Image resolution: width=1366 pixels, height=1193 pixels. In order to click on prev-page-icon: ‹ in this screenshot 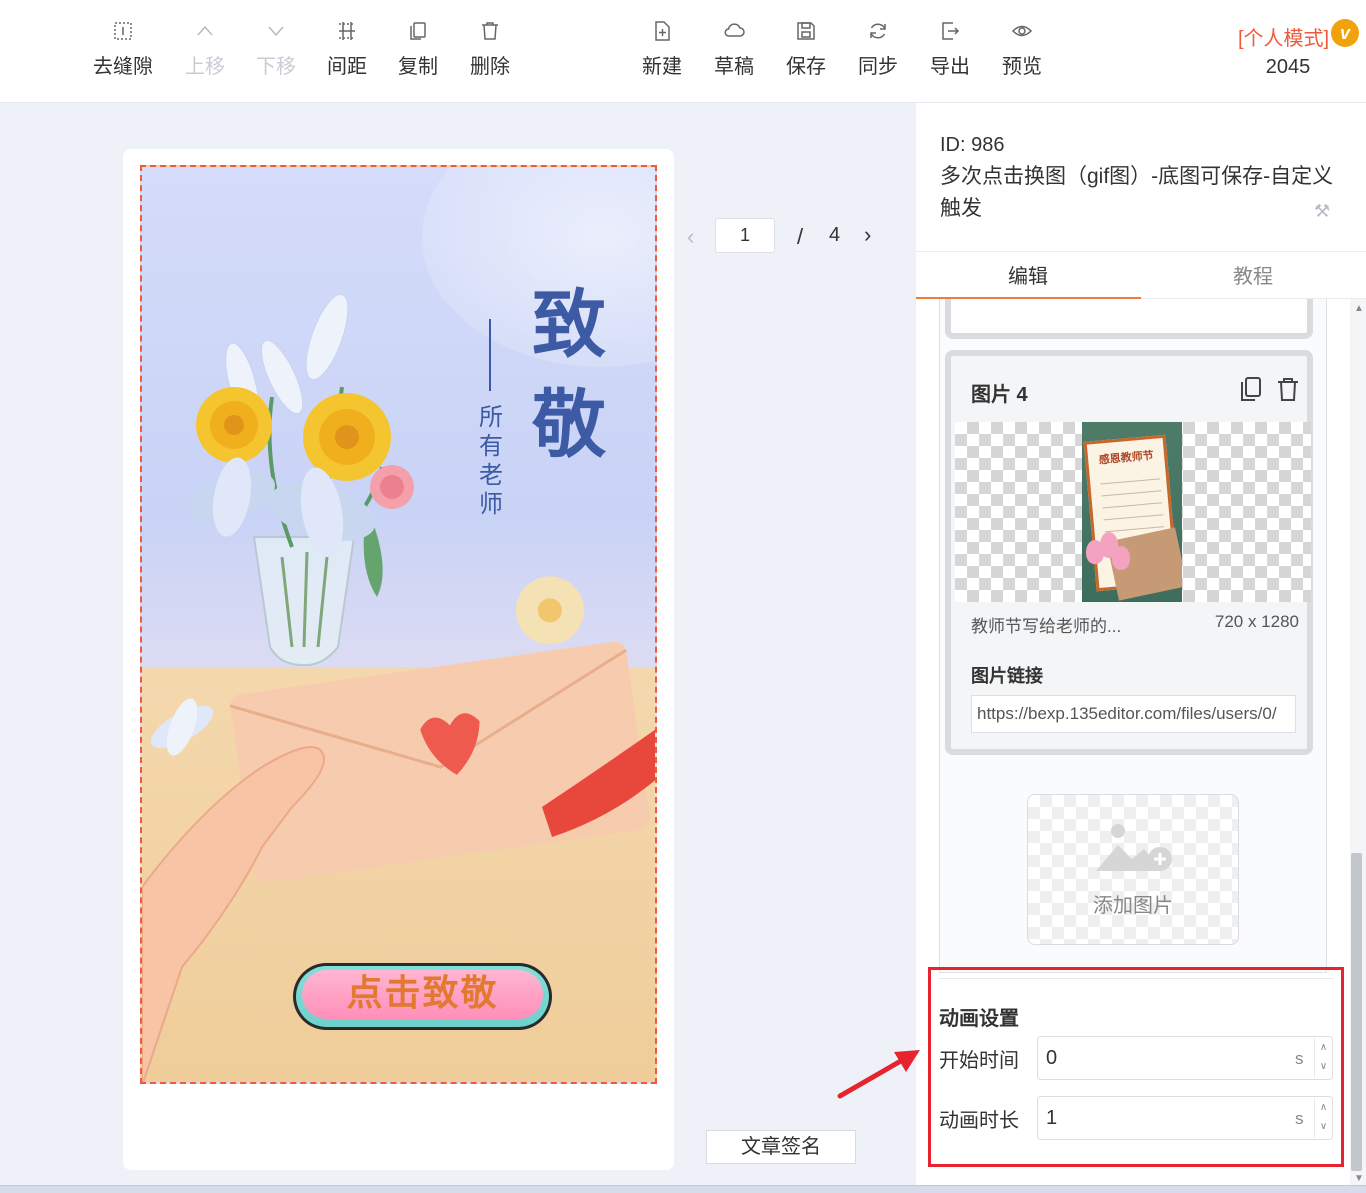, I will do `click(690, 237)`.